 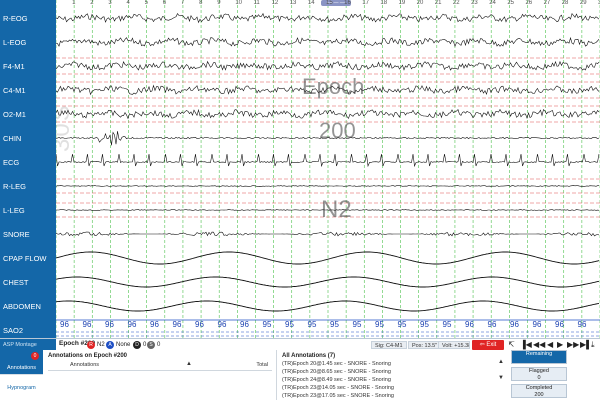 What do you see at coordinates (425, 345) in the screenshot?
I see `position-field: Pos: 13.5"` at bounding box center [425, 345].